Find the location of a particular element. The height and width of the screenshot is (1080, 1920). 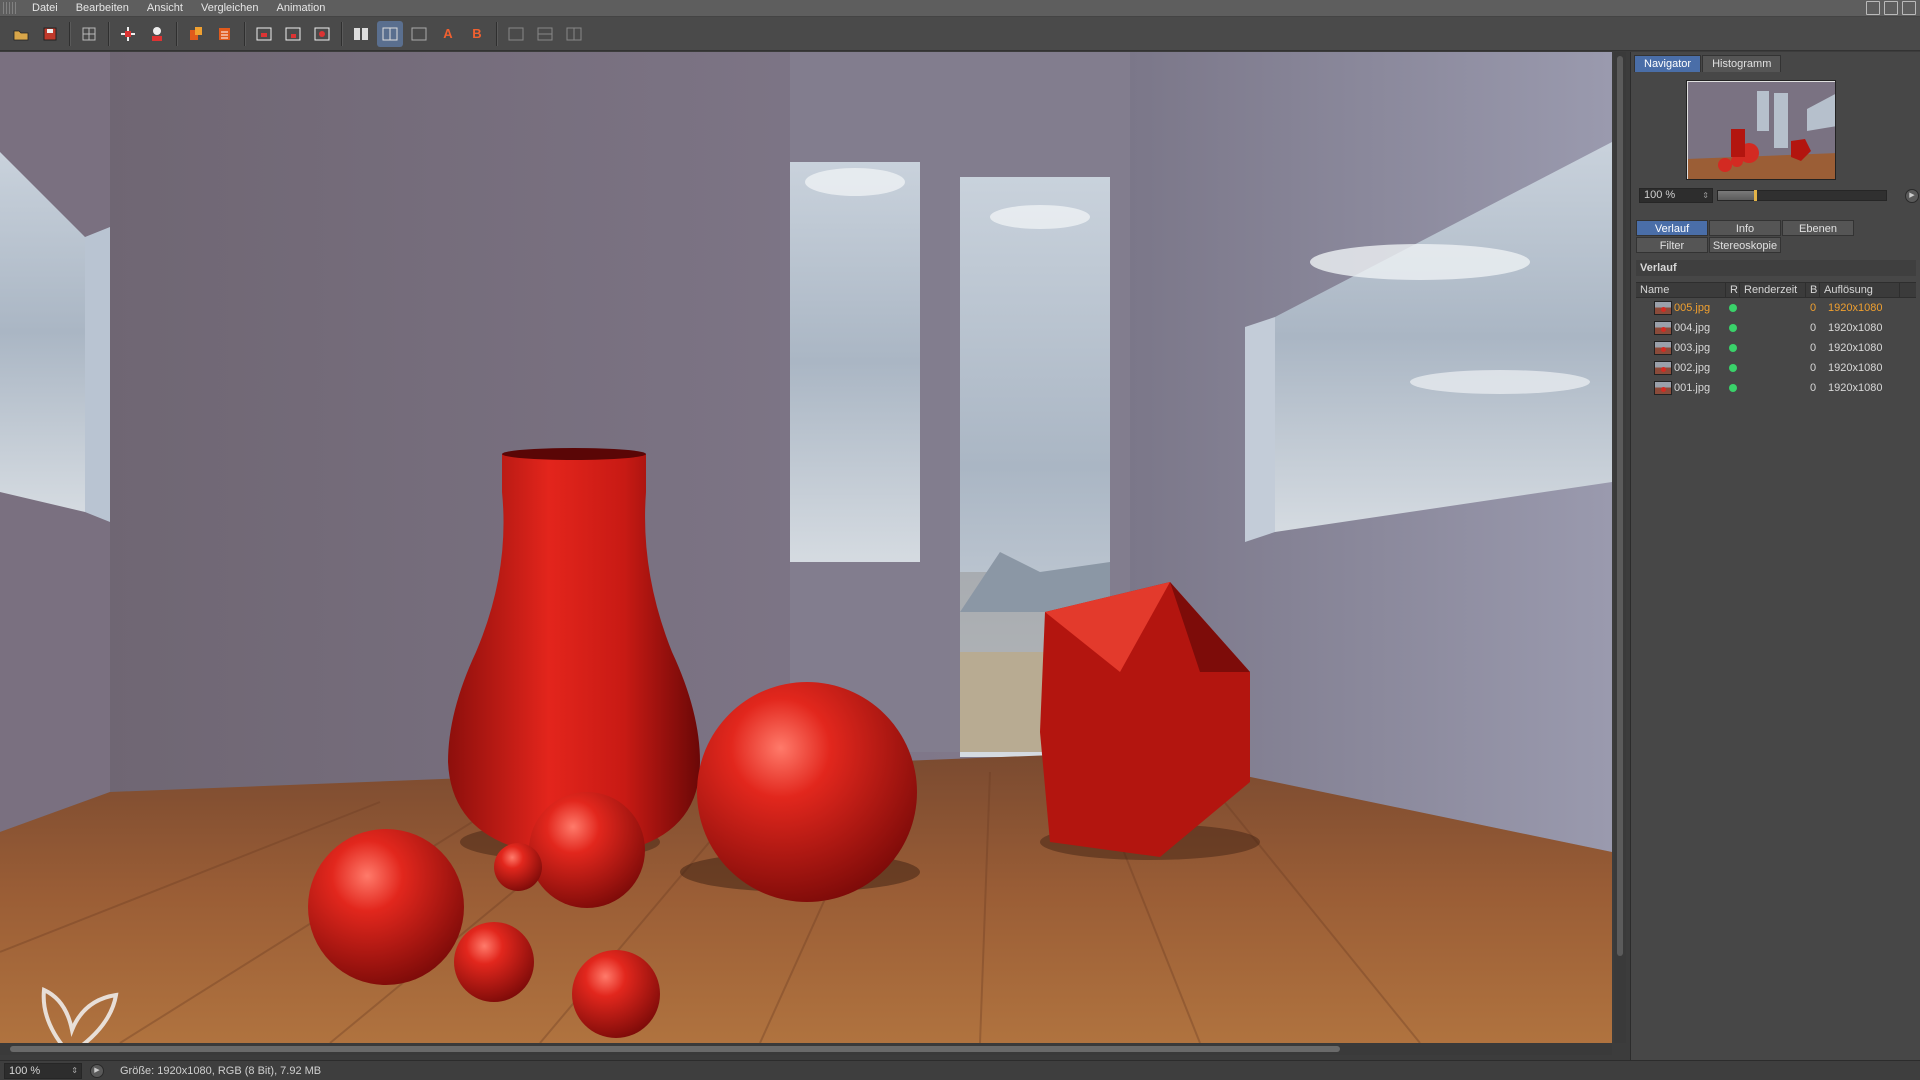

viewport-horizontal-scrollbar is located at coordinates (806, 1049).